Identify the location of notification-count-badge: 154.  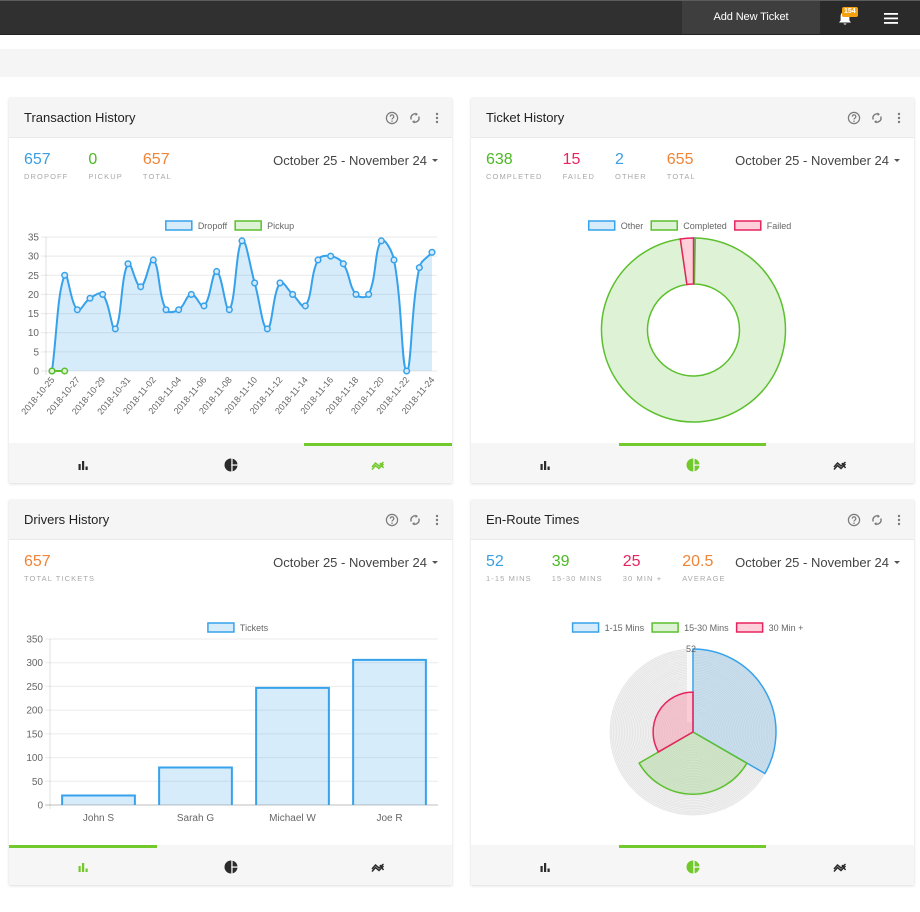
(850, 12).